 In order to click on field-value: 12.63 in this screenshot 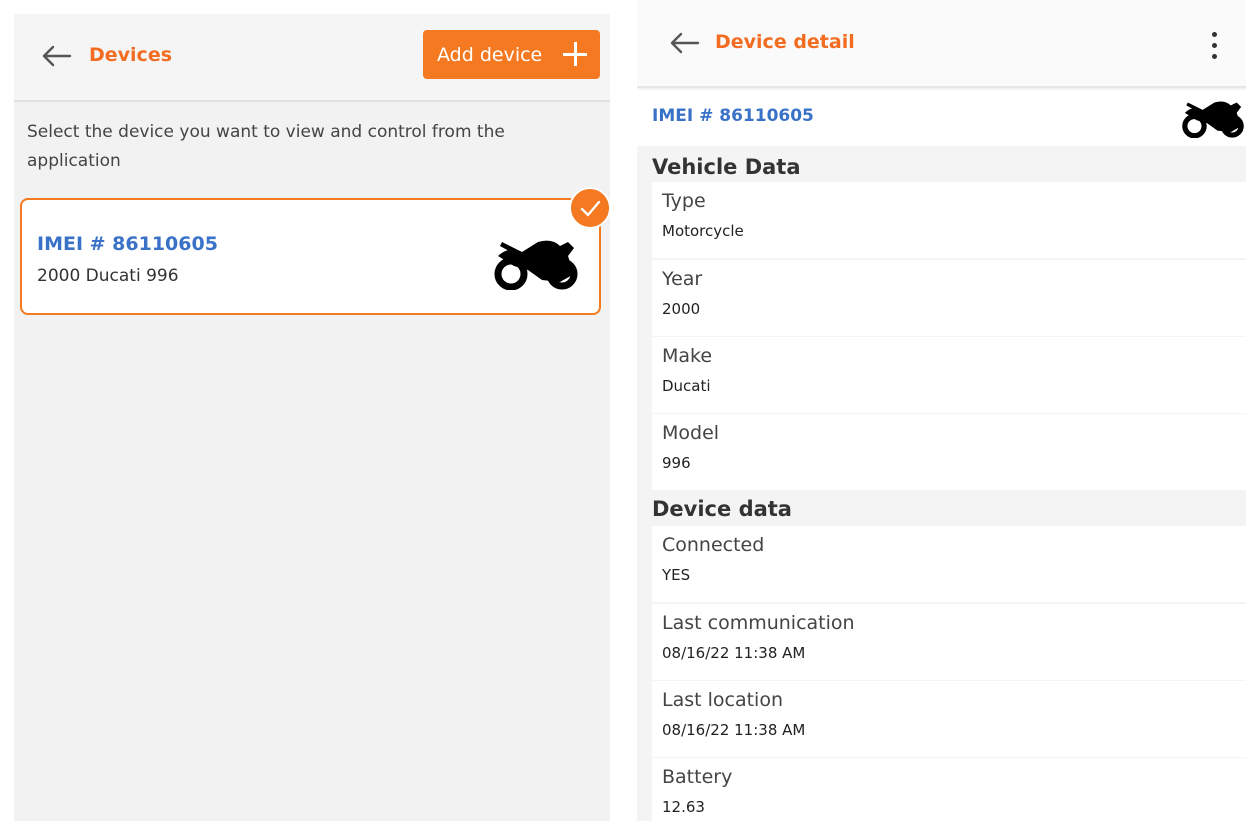, I will do `click(683, 807)`.